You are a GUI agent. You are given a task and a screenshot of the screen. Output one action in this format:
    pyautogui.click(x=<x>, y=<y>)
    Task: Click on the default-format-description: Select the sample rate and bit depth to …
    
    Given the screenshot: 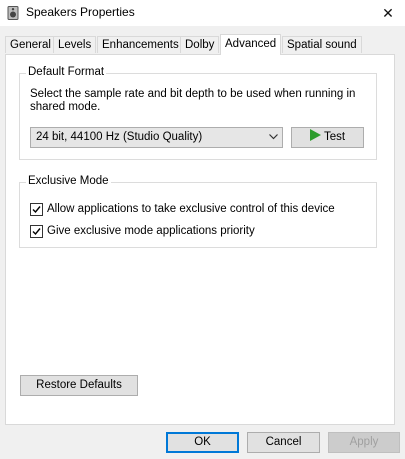 What is the action you would take?
    pyautogui.click(x=193, y=100)
    